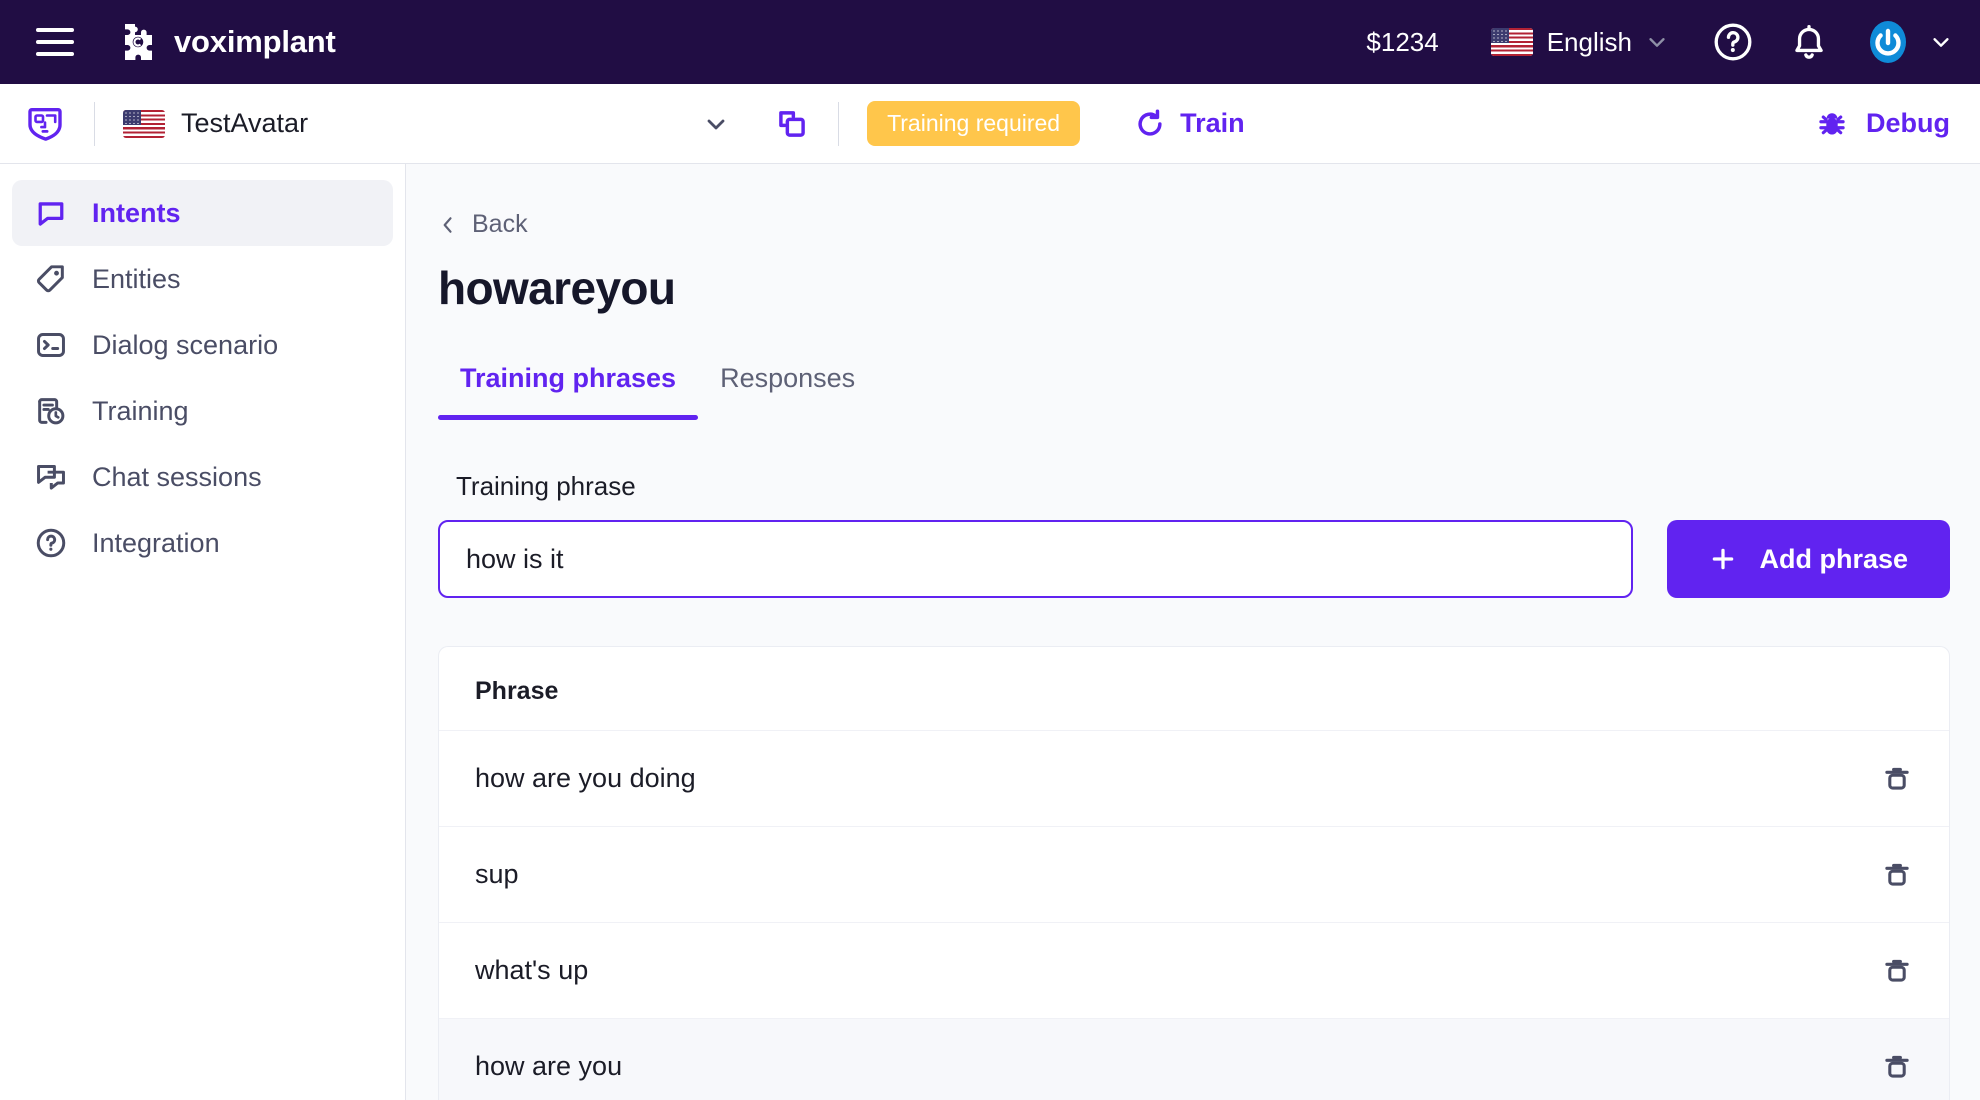  What do you see at coordinates (51, 543) in the screenshot?
I see `question-circle-icon` at bounding box center [51, 543].